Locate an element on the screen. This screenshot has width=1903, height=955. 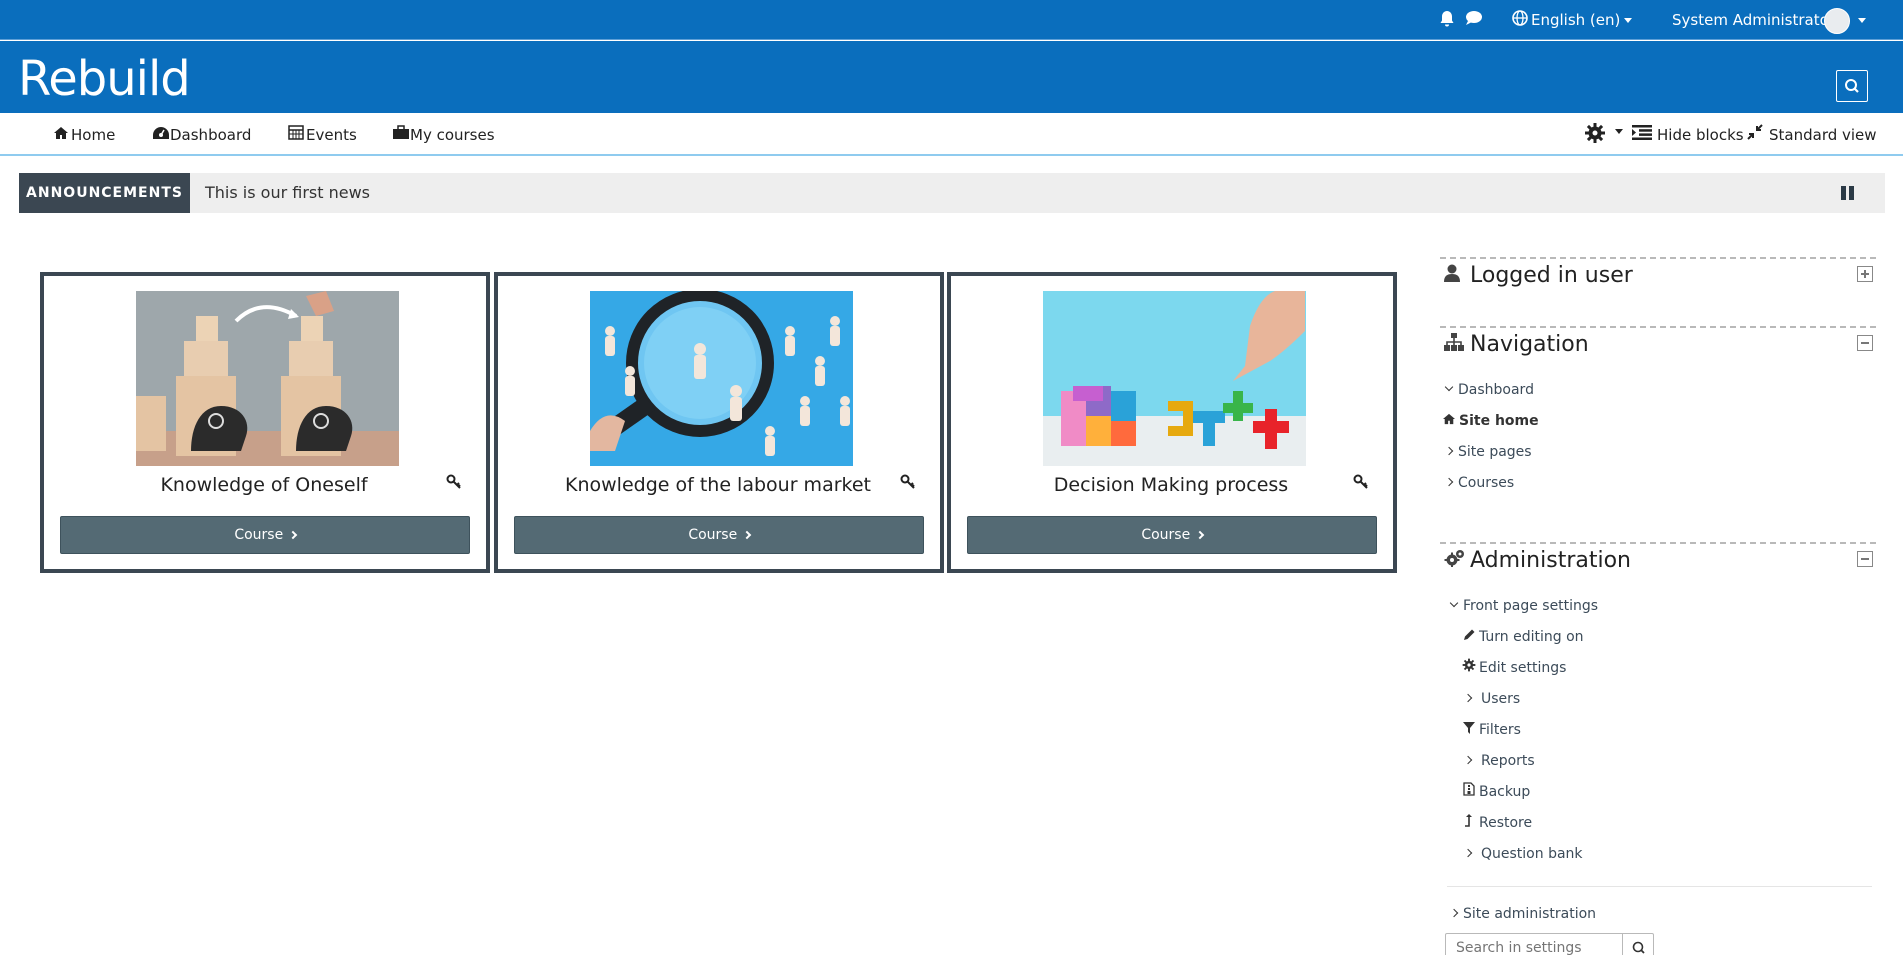
briefcase-icon is located at coordinates (401, 135).